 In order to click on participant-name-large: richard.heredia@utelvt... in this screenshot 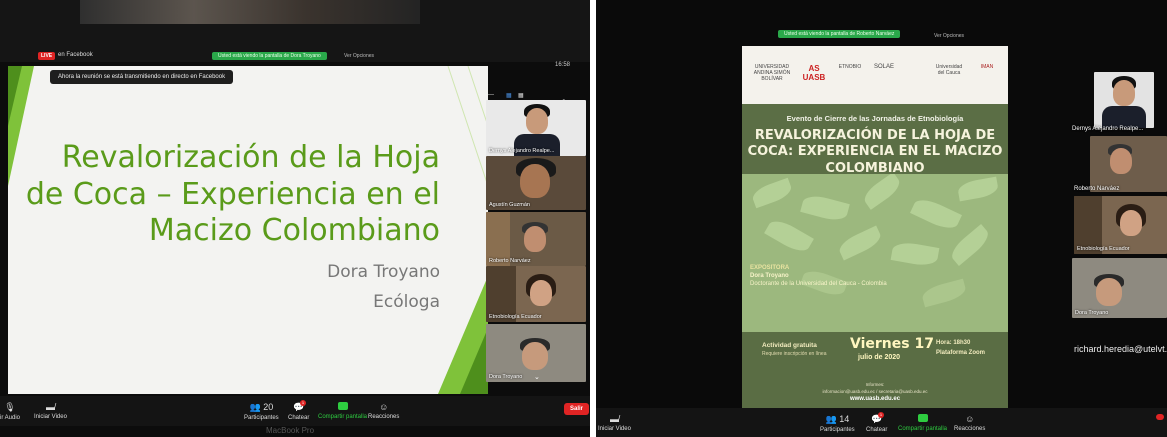, I will do `click(1120, 349)`.